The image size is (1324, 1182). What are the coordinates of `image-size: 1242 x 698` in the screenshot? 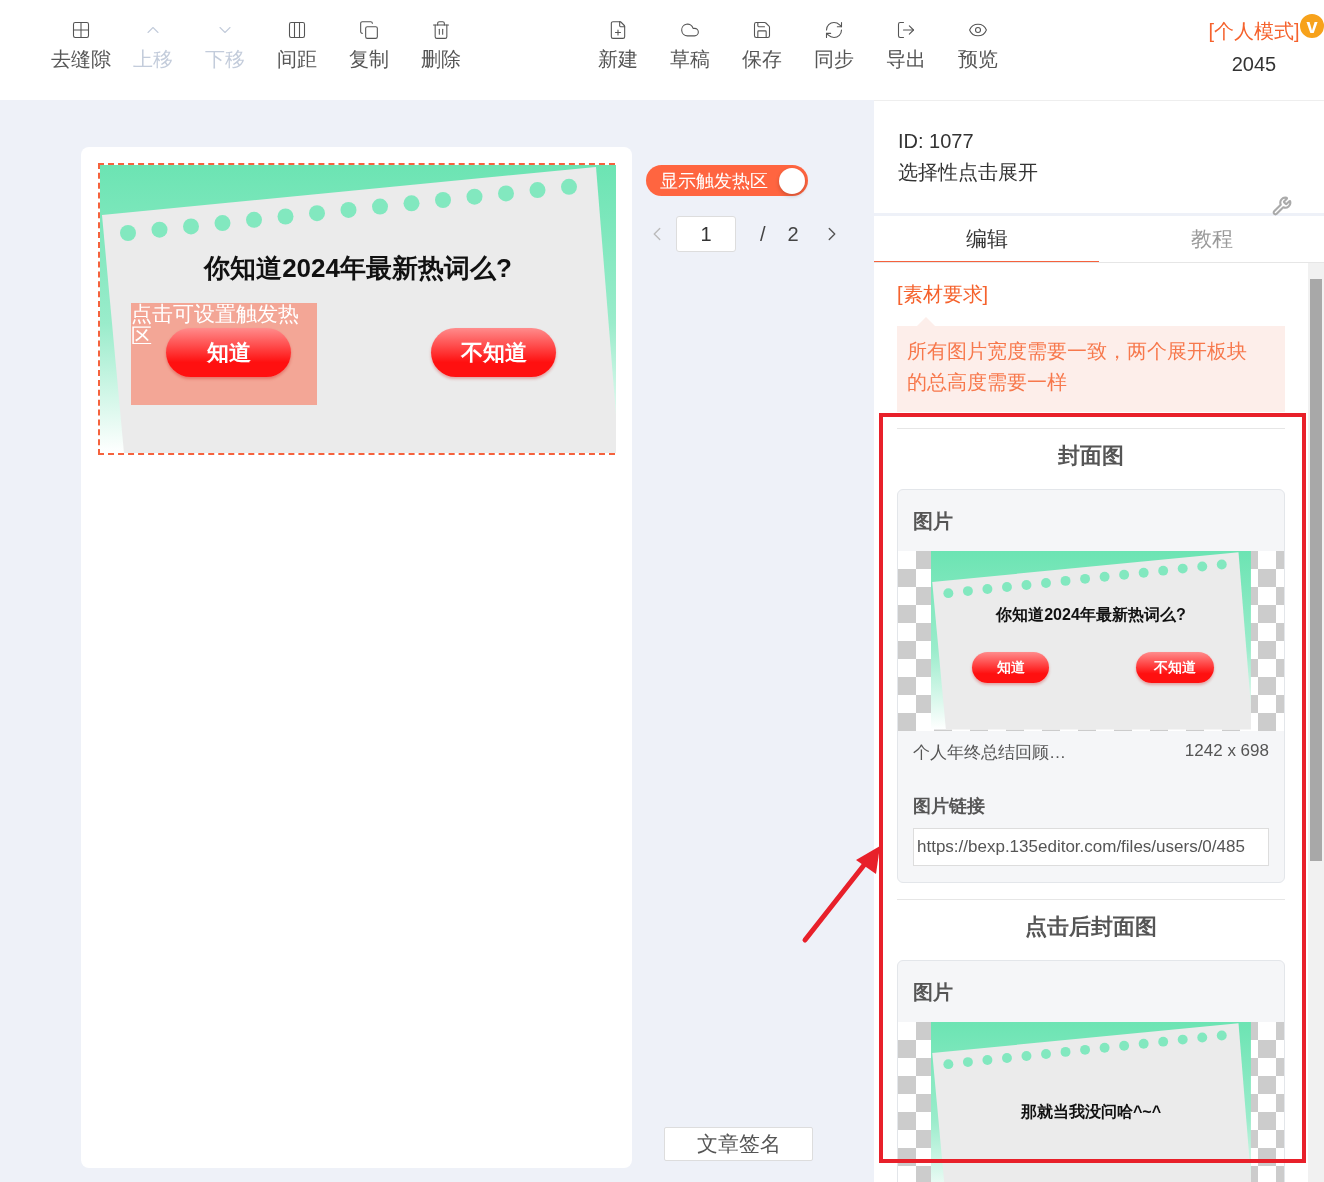 It's located at (1226, 751).